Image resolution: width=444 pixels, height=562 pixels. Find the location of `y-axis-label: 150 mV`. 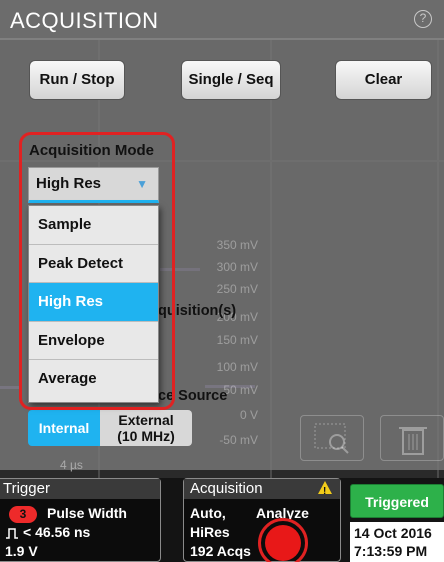

y-axis-label: 150 mV is located at coordinates (237, 340).